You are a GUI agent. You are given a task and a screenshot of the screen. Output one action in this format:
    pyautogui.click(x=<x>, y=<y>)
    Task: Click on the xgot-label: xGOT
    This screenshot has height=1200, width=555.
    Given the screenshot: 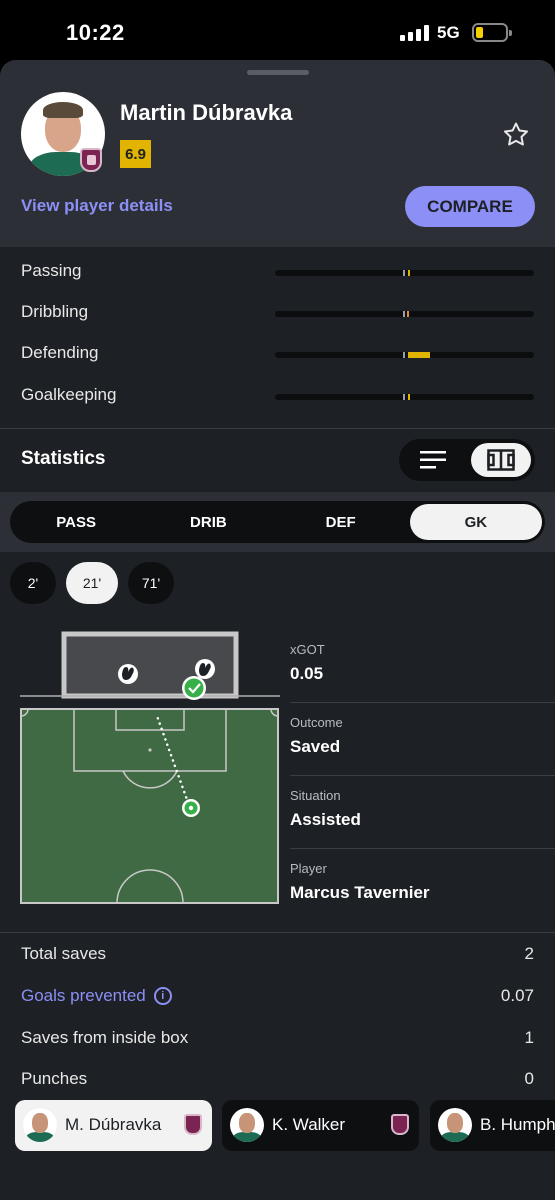 What is the action you would take?
    pyautogui.click(x=307, y=649)
    